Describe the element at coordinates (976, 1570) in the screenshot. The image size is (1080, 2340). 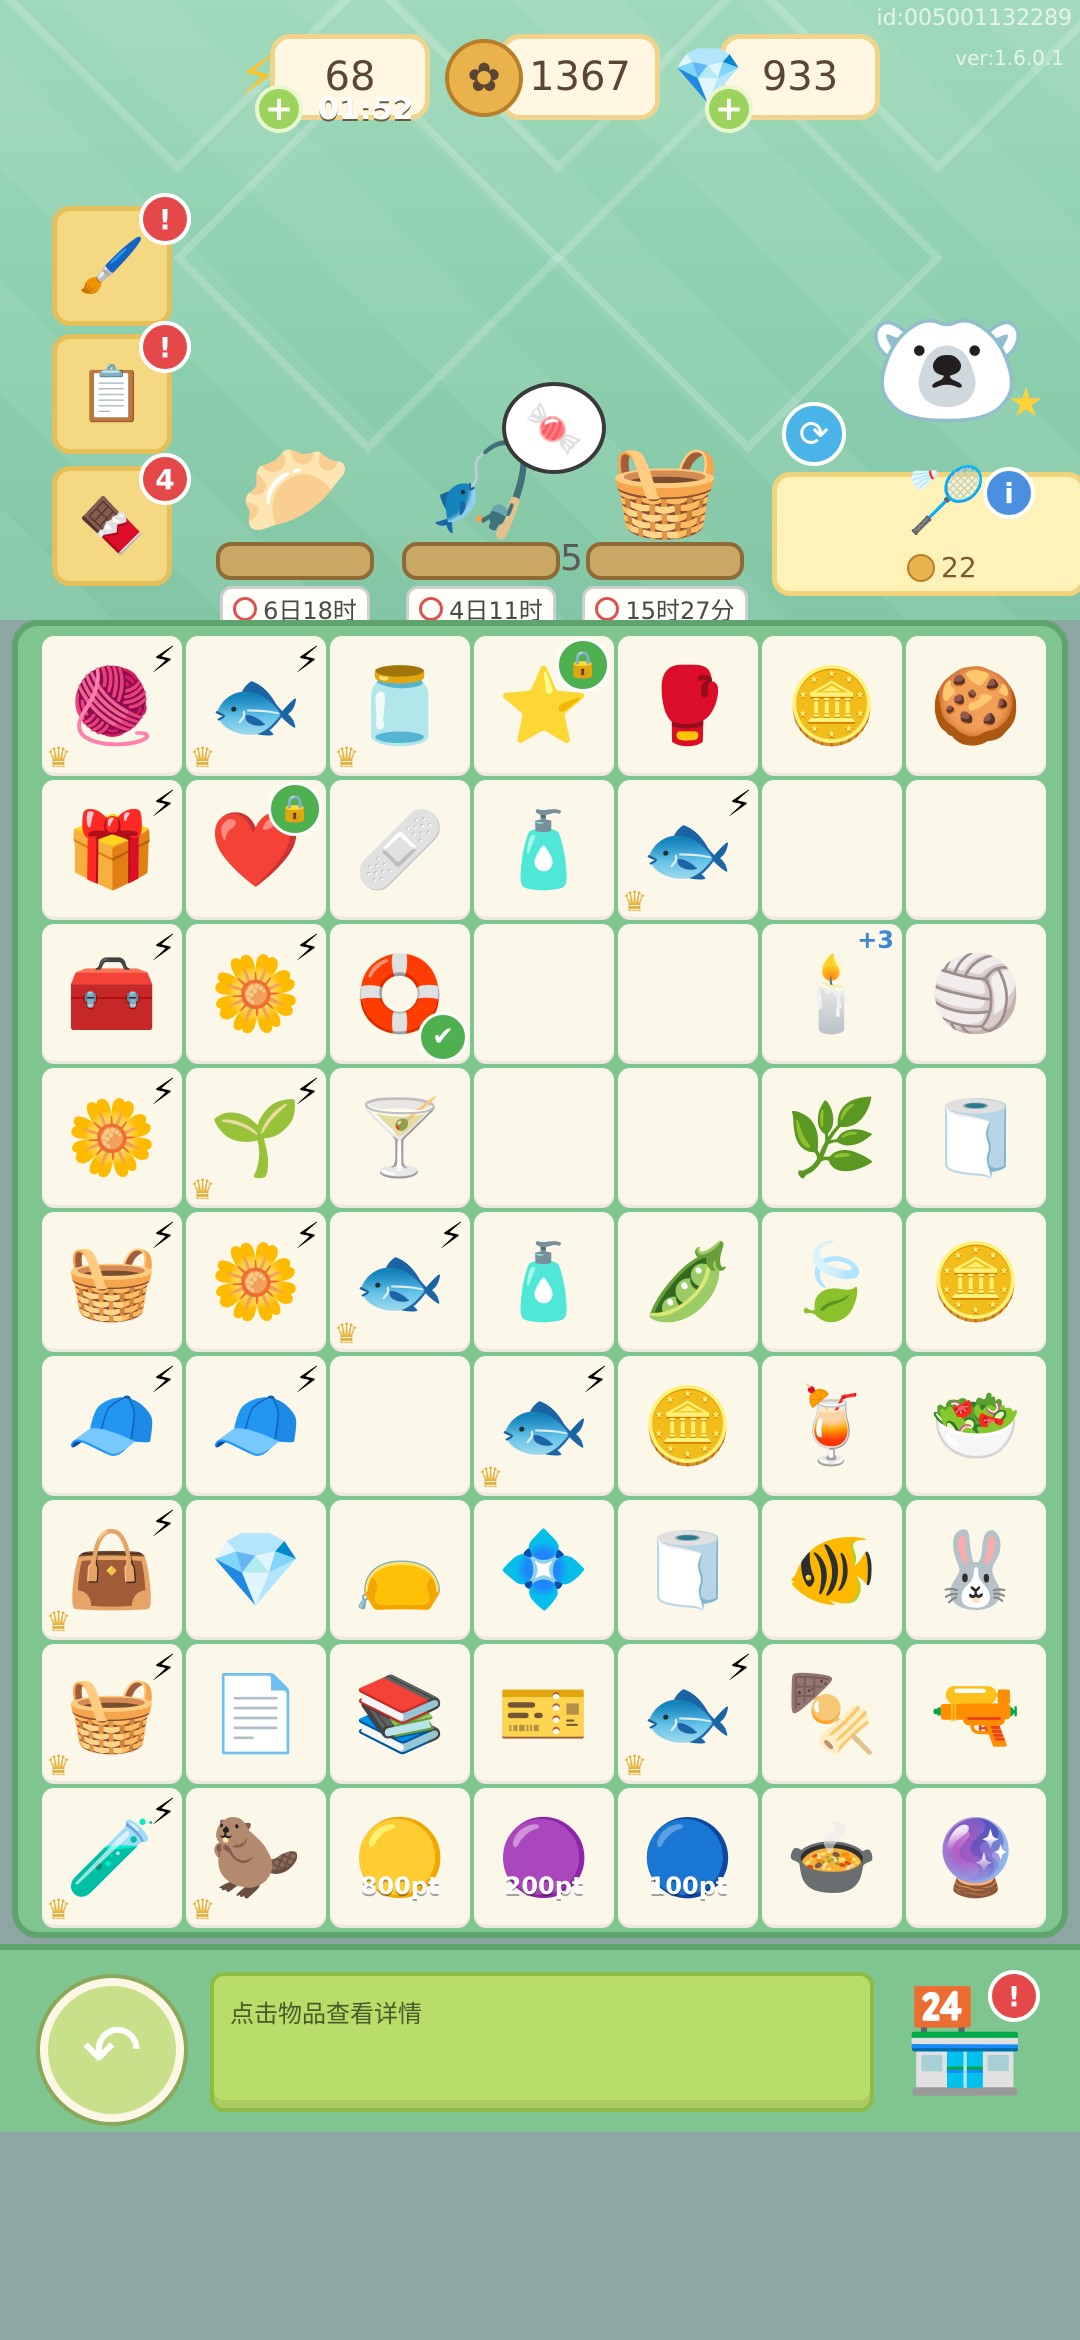
I see `board-item: 🐰` at that location.